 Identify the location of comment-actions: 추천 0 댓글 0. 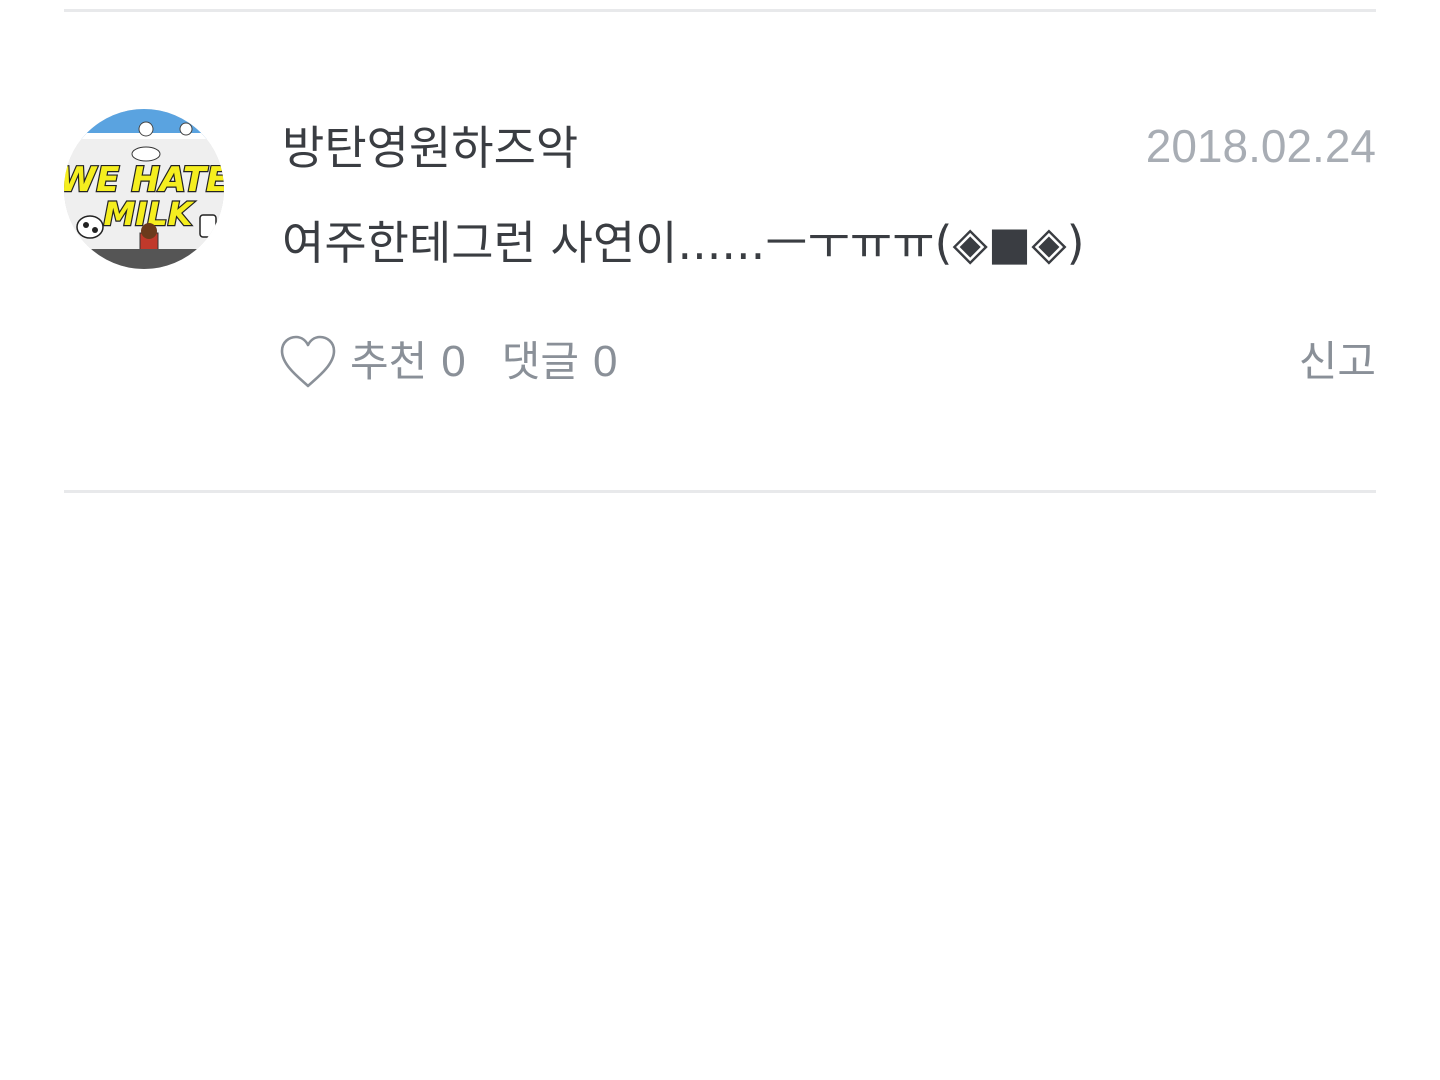
(448, 362).